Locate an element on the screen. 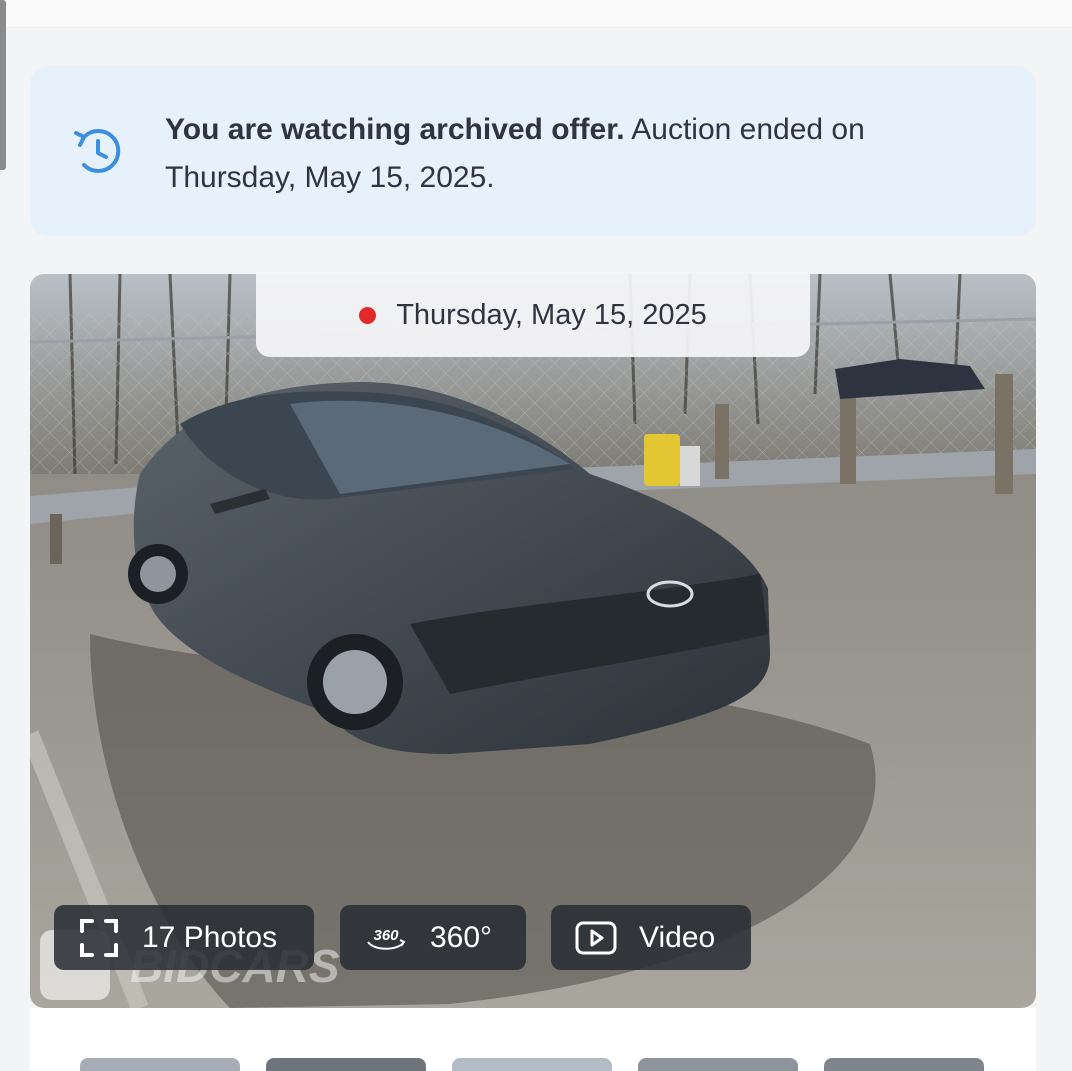 This screenshot has height=1071, width=1072. photos-label: 17 Photos is located at coordinates (210, 937).